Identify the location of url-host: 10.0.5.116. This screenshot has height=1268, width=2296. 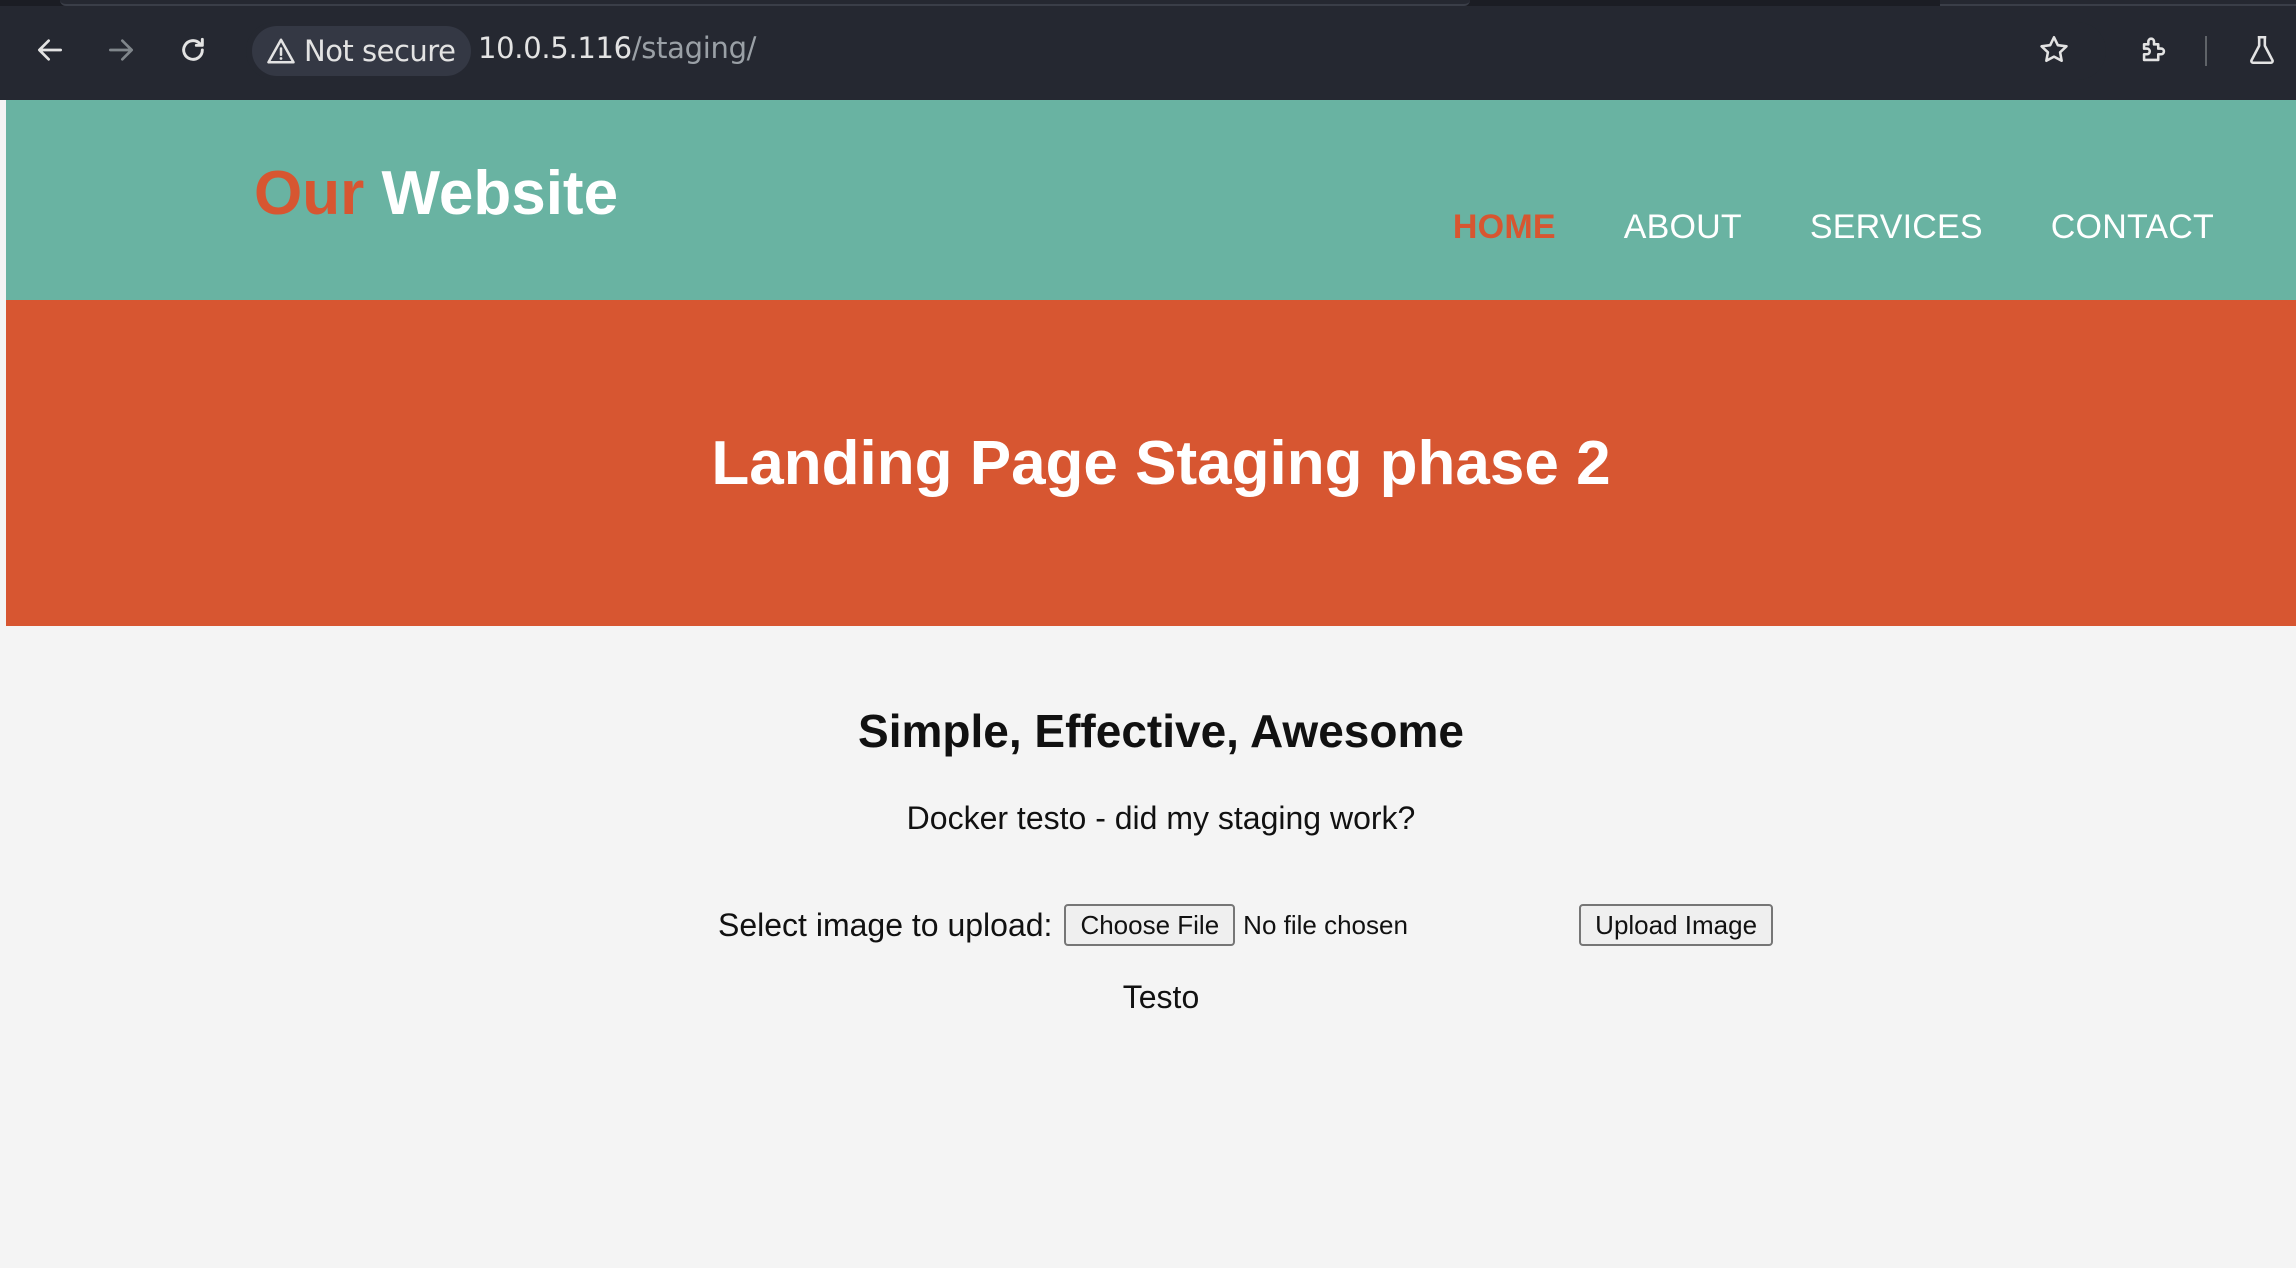
(555, 48).